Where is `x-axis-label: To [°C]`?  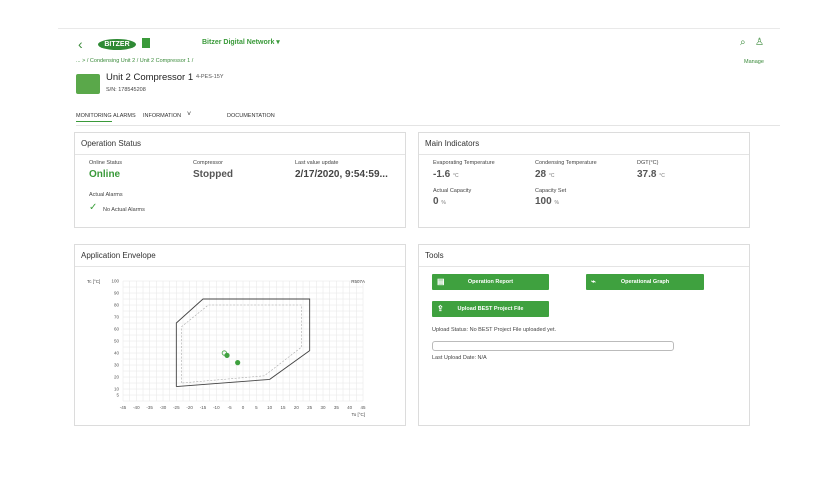 x-axis-label: To [°C] is located at coordinates (358, 414).